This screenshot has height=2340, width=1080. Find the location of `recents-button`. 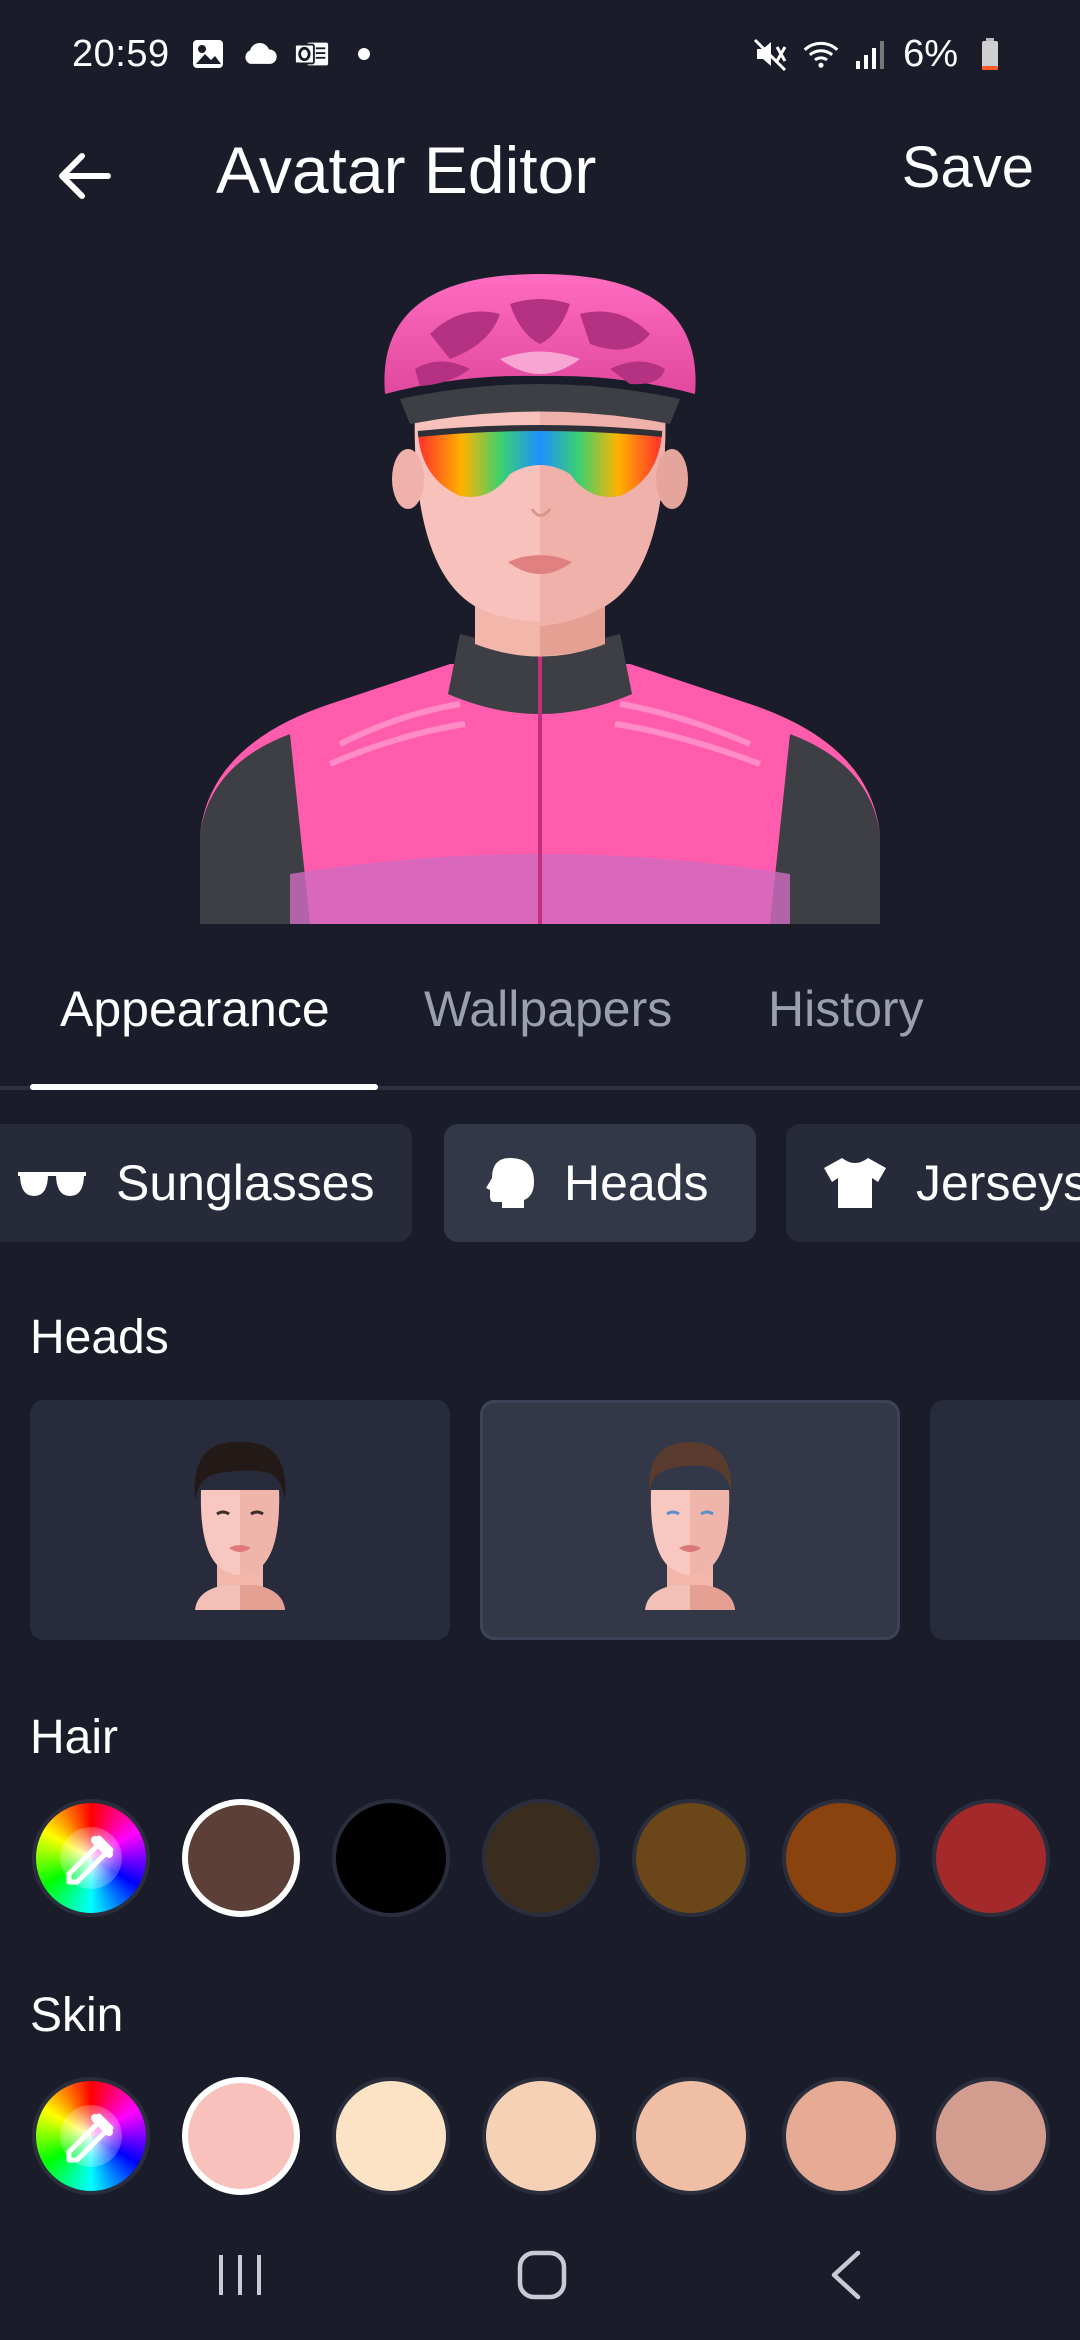

recents-button is located at coordinates (240, 2275).